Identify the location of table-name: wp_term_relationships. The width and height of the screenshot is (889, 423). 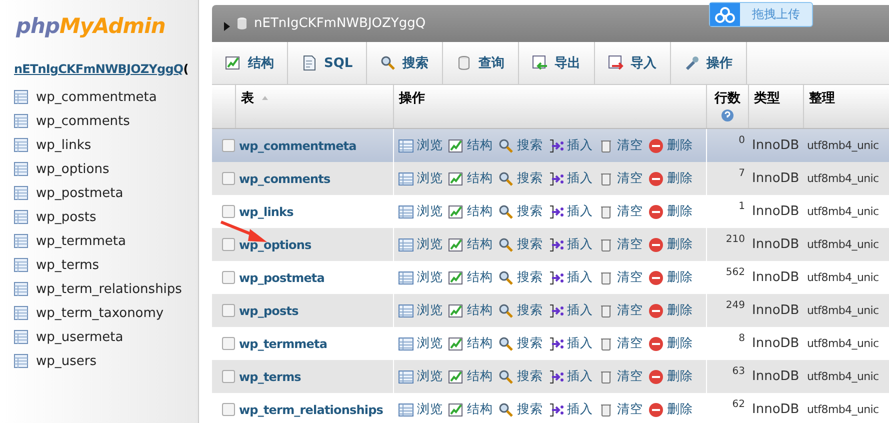
(311, 409).